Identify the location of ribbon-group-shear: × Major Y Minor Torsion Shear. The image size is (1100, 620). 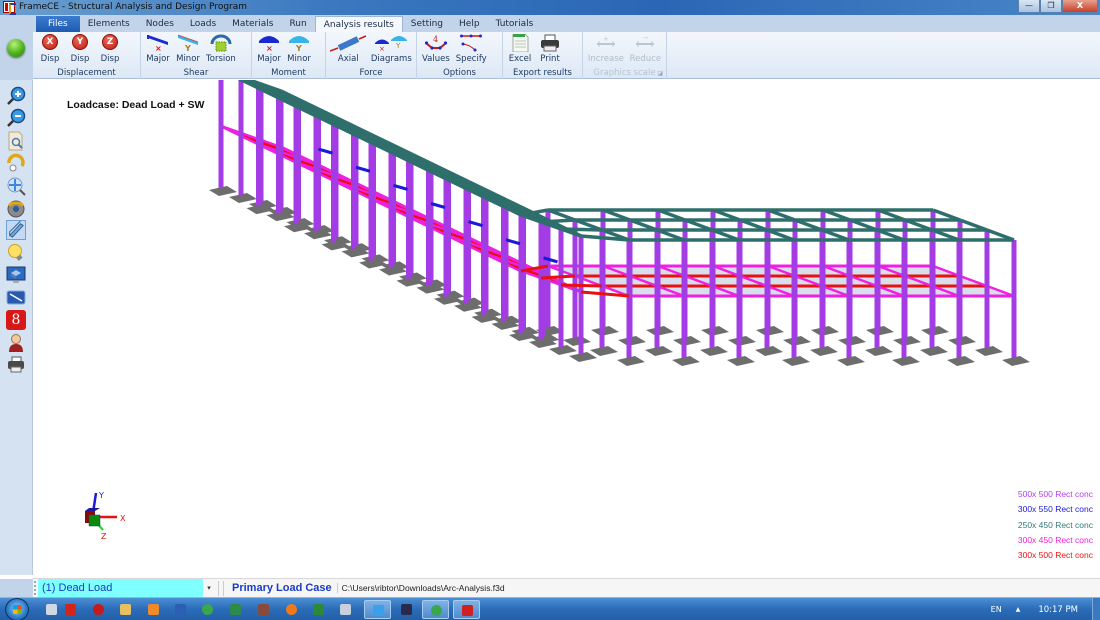
(196, 55).